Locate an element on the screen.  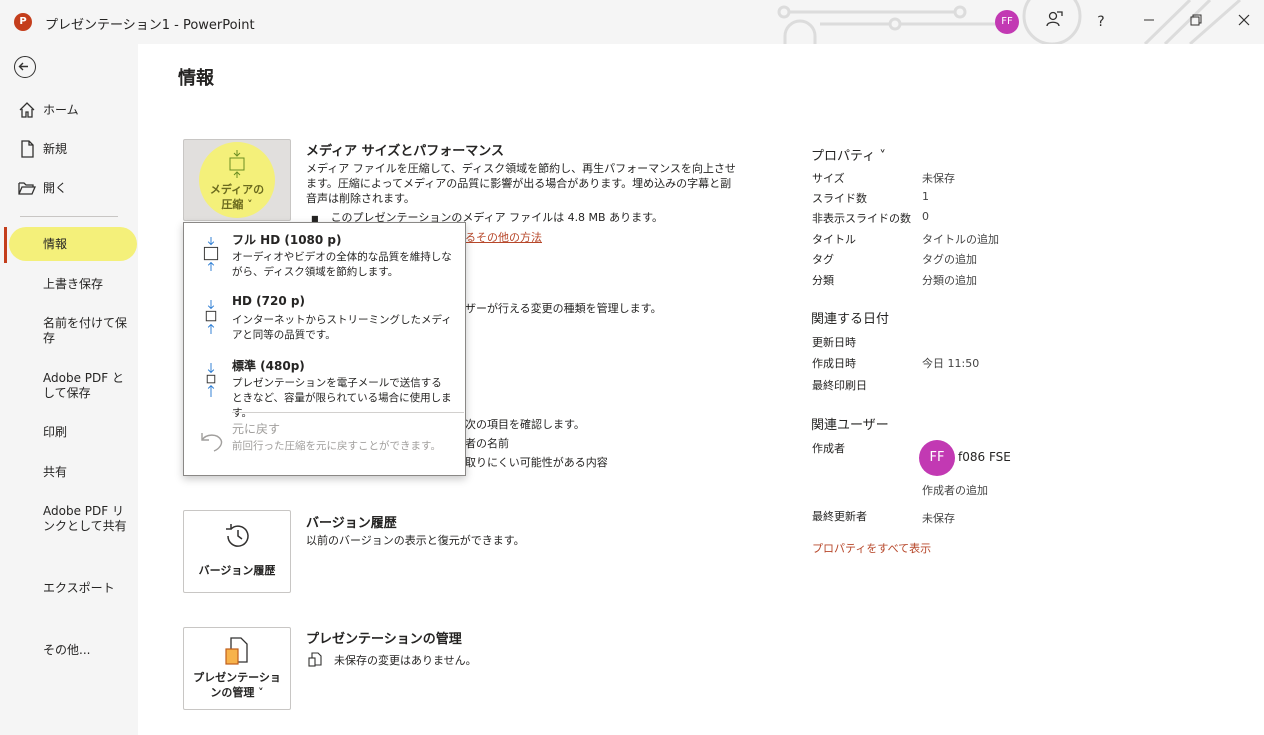
compress-1080-icon is located at coordinates (211, 254).